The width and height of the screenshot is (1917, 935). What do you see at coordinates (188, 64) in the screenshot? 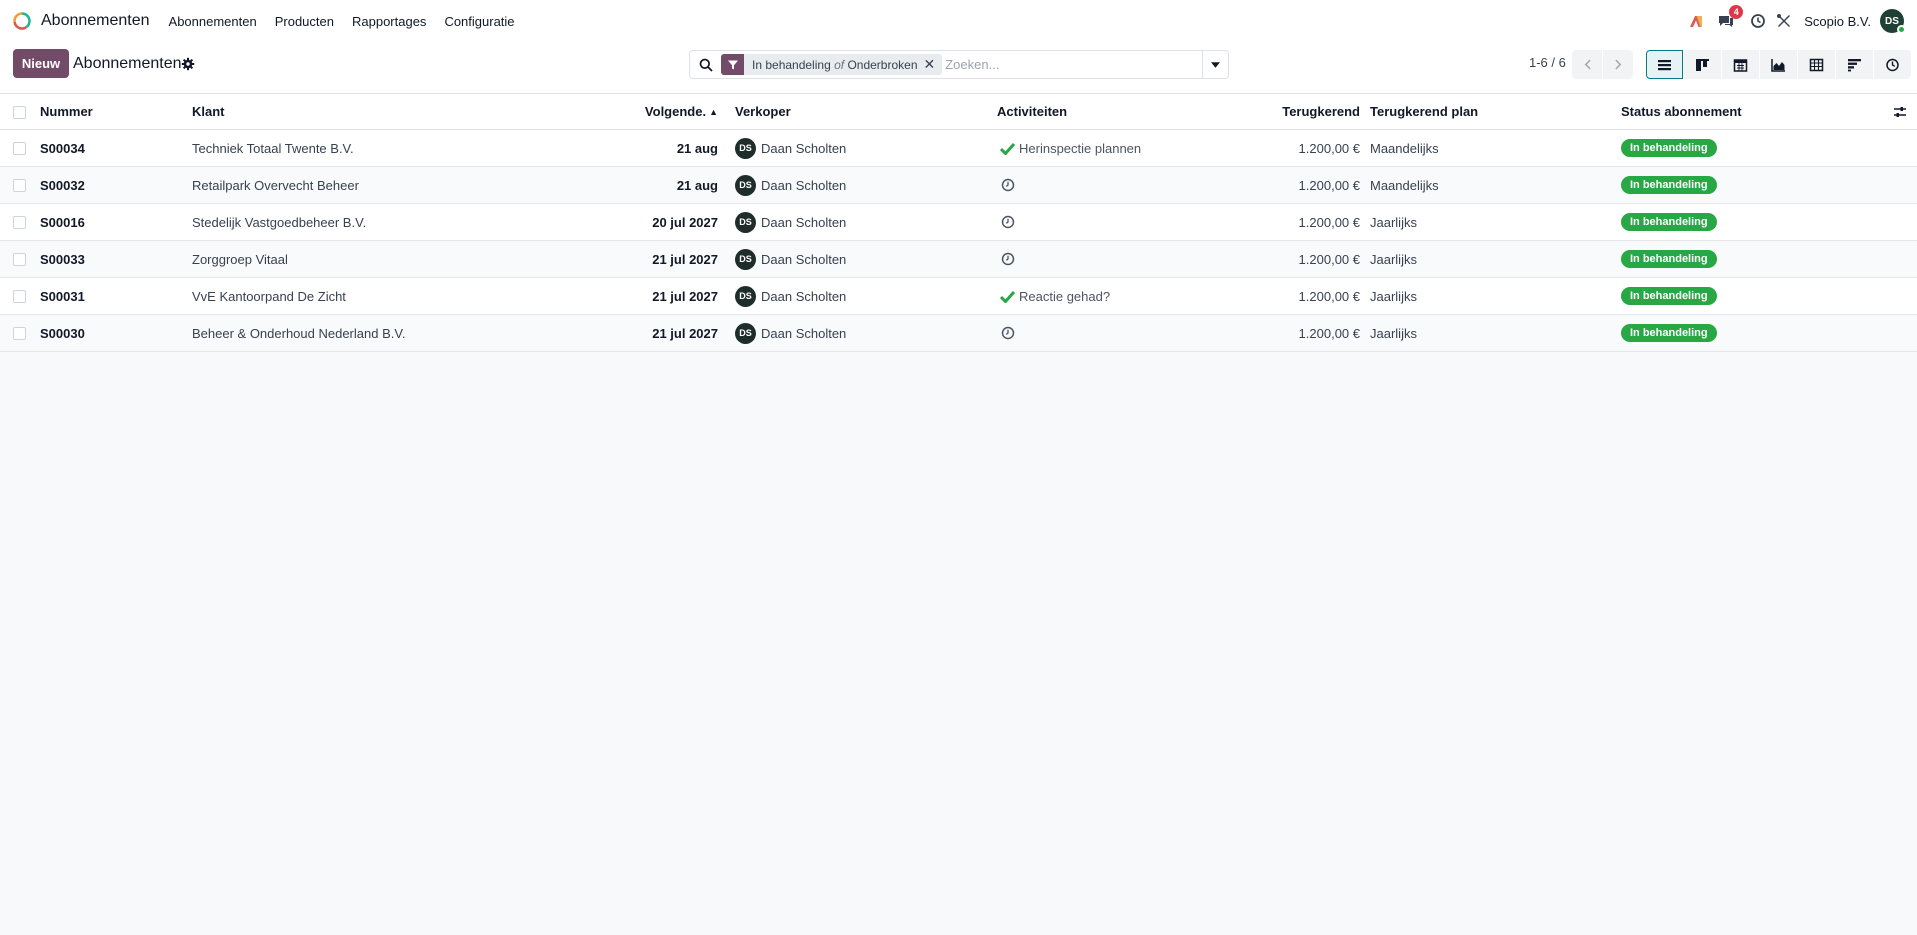
I see `gear-icon` at bounding box center [188, 64].